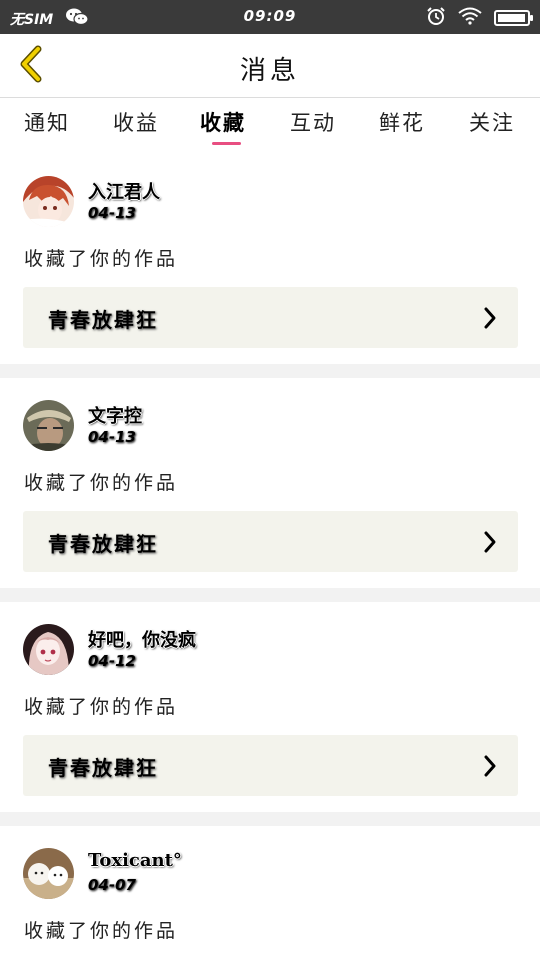  Describe the element at coordinates (223, 122) in the screenshot. I see `tab-favorites: 收藏` at that location.